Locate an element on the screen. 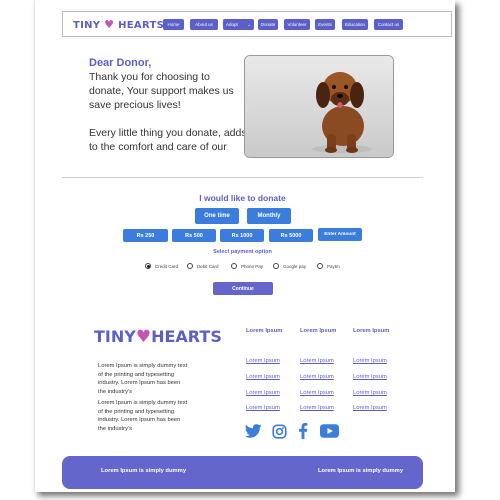 The height and width of the screenshot is (500, 500). radio-selected-icon is located at coordinates (148, 266).